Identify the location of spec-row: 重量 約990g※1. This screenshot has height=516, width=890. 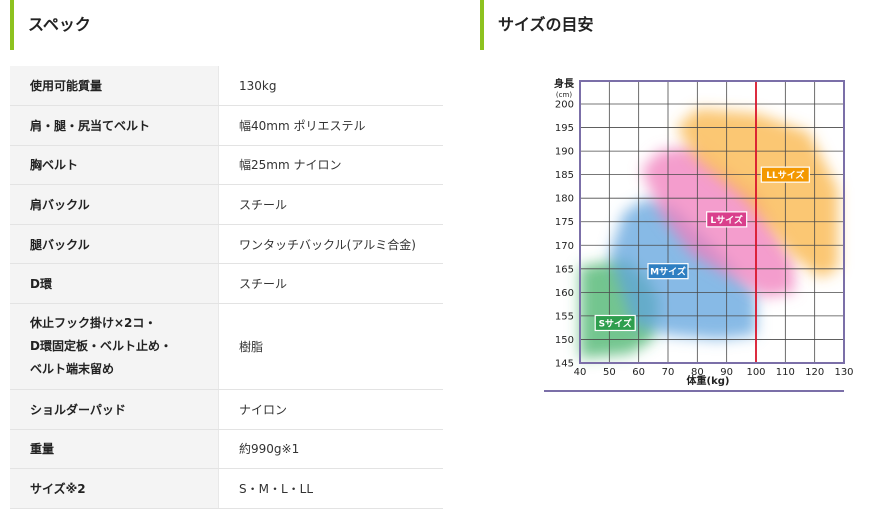
(226, 449).